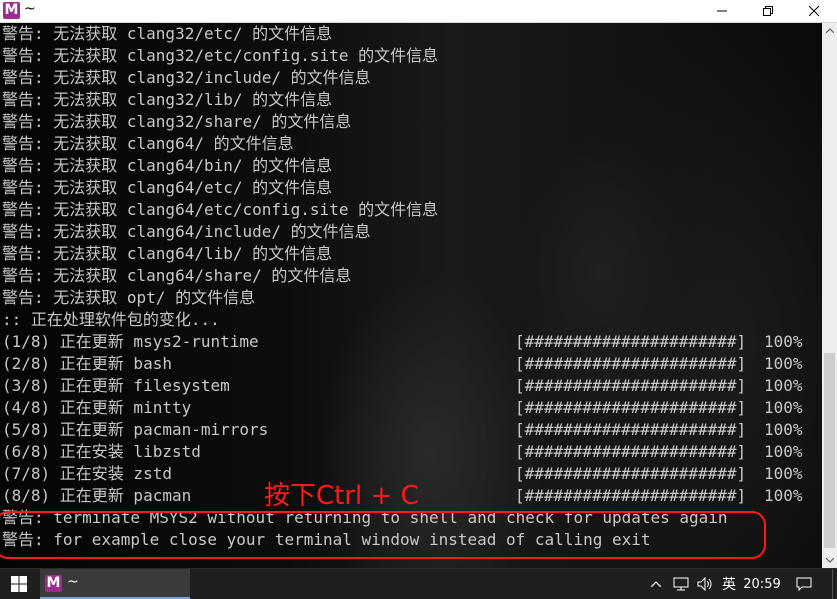  Describe the element at coordinates (418, 583) in the screenshot. I see `taskbar: M ~ 英 20:59` at that location.